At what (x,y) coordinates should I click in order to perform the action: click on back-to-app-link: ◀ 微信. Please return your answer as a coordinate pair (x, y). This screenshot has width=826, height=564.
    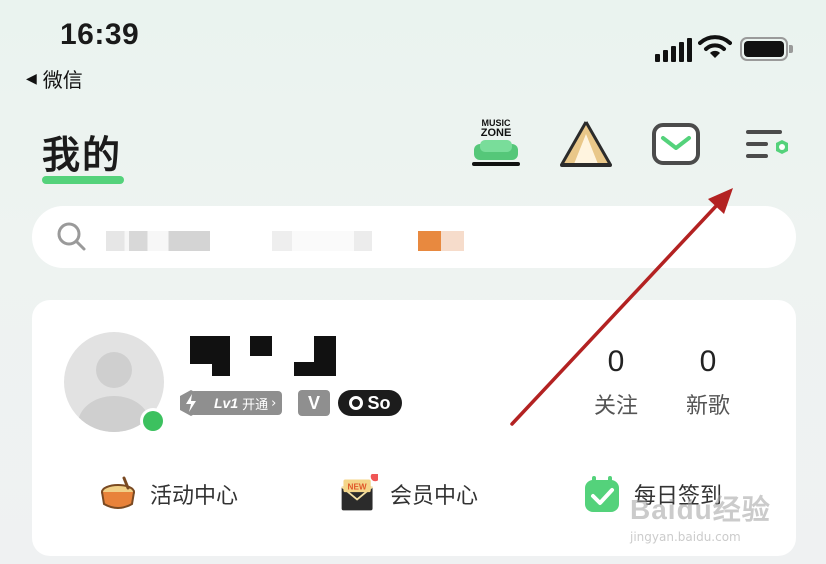
    Looking at the image, I should click on (54, 78).